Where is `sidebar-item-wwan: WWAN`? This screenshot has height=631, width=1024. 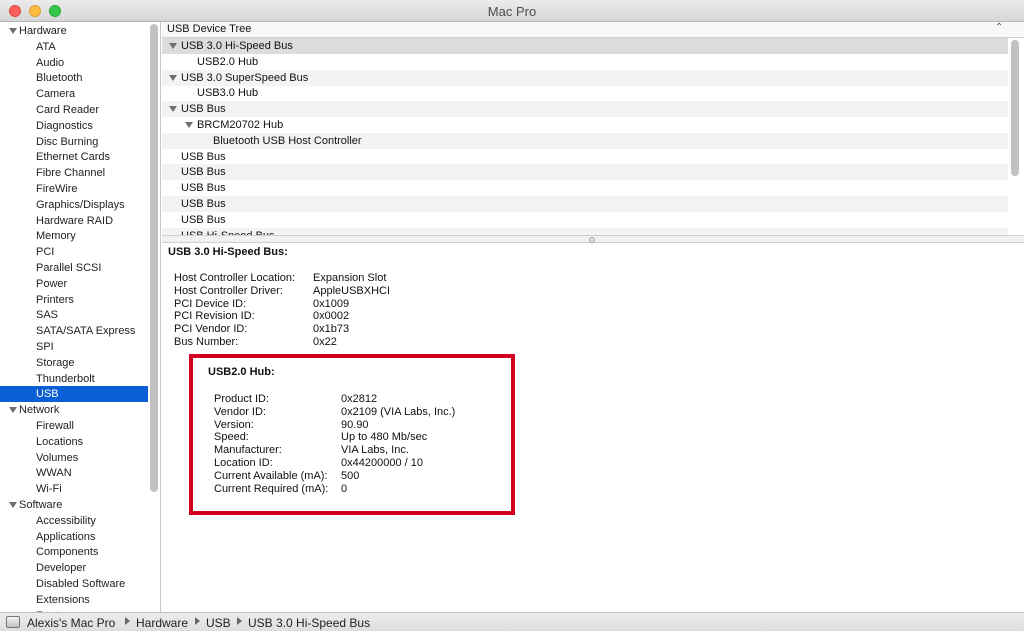 sidebar-item-wwan: WWAN is located at coordinates (74, 473).